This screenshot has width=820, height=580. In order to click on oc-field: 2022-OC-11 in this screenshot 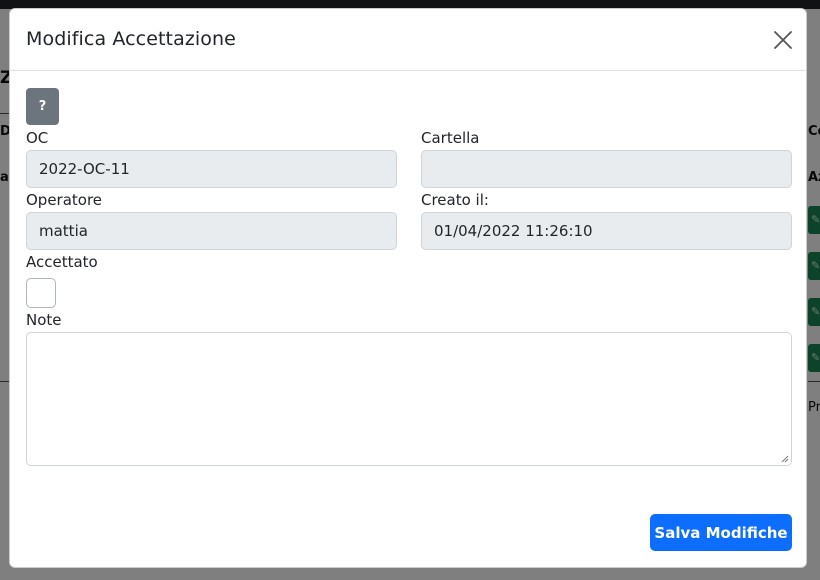, I will do `click(211, 169)`.